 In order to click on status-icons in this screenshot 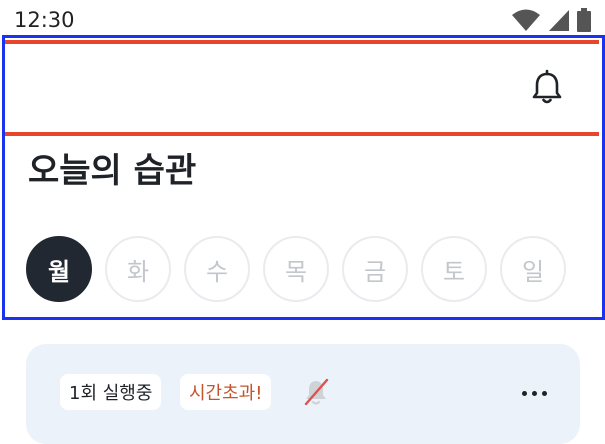, I will do `click(551, 20)`.